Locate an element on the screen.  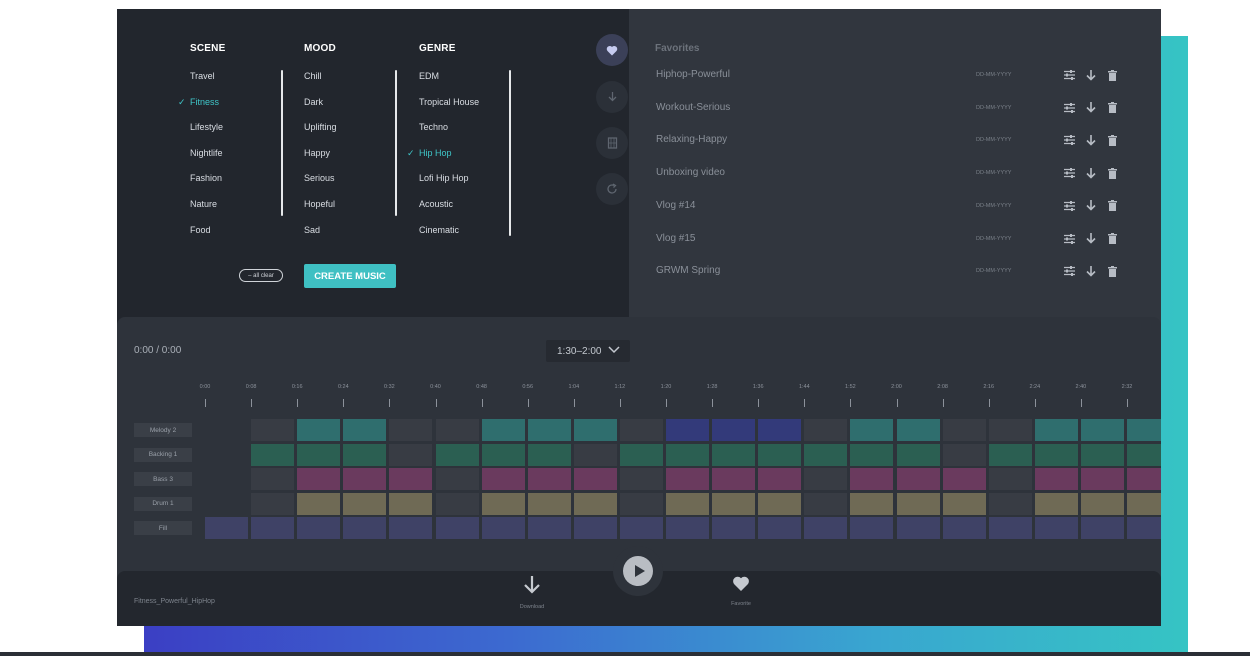
mood-option: Uplifting is located at coordinates (320, 127).